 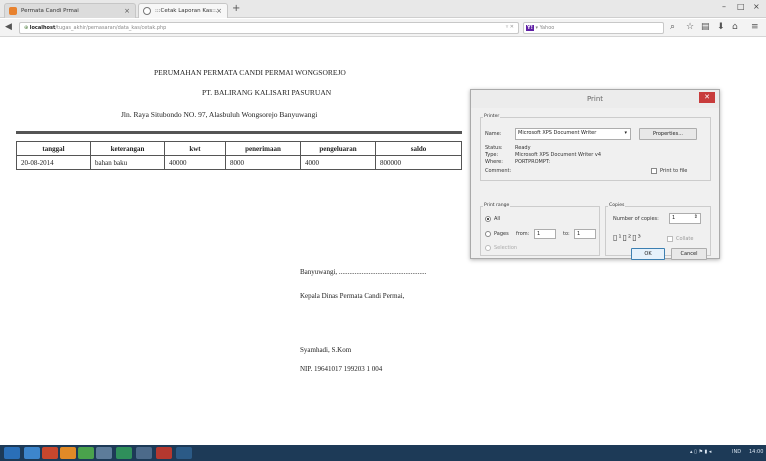 What do you see at coordinates (585, 234) in the screenshot?
I see `to-input: 1` at bounding box center [585, 234].